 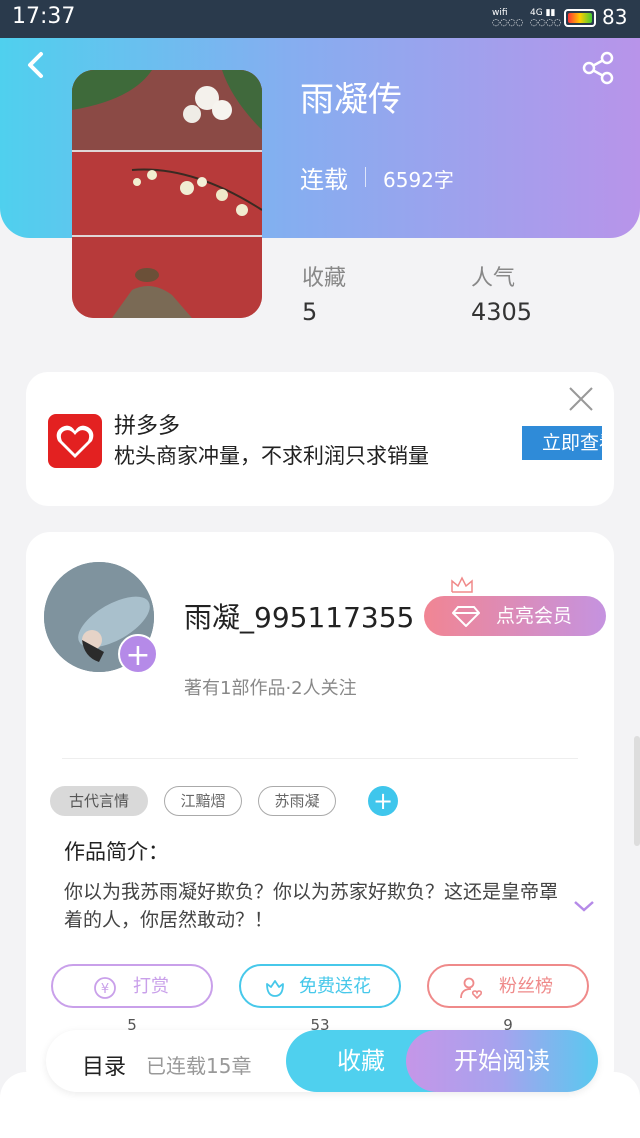 I want to click on close-icon, so click(x=581, y=399).